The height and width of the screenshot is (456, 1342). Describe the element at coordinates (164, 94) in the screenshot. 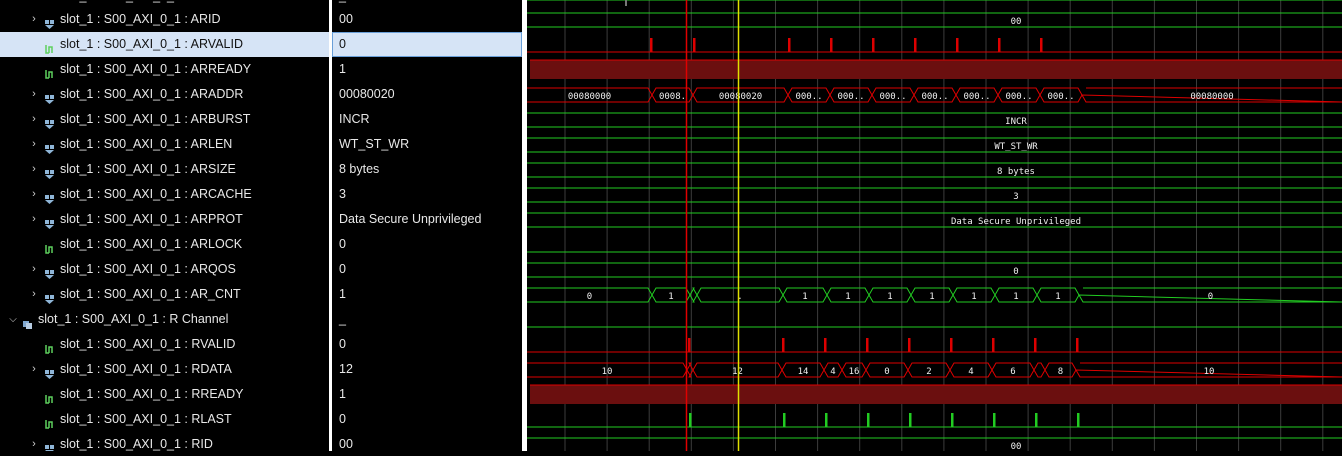

I see `signal-row: › slot_1 : S00_AXI_0_1 : ARADDR` at that location.